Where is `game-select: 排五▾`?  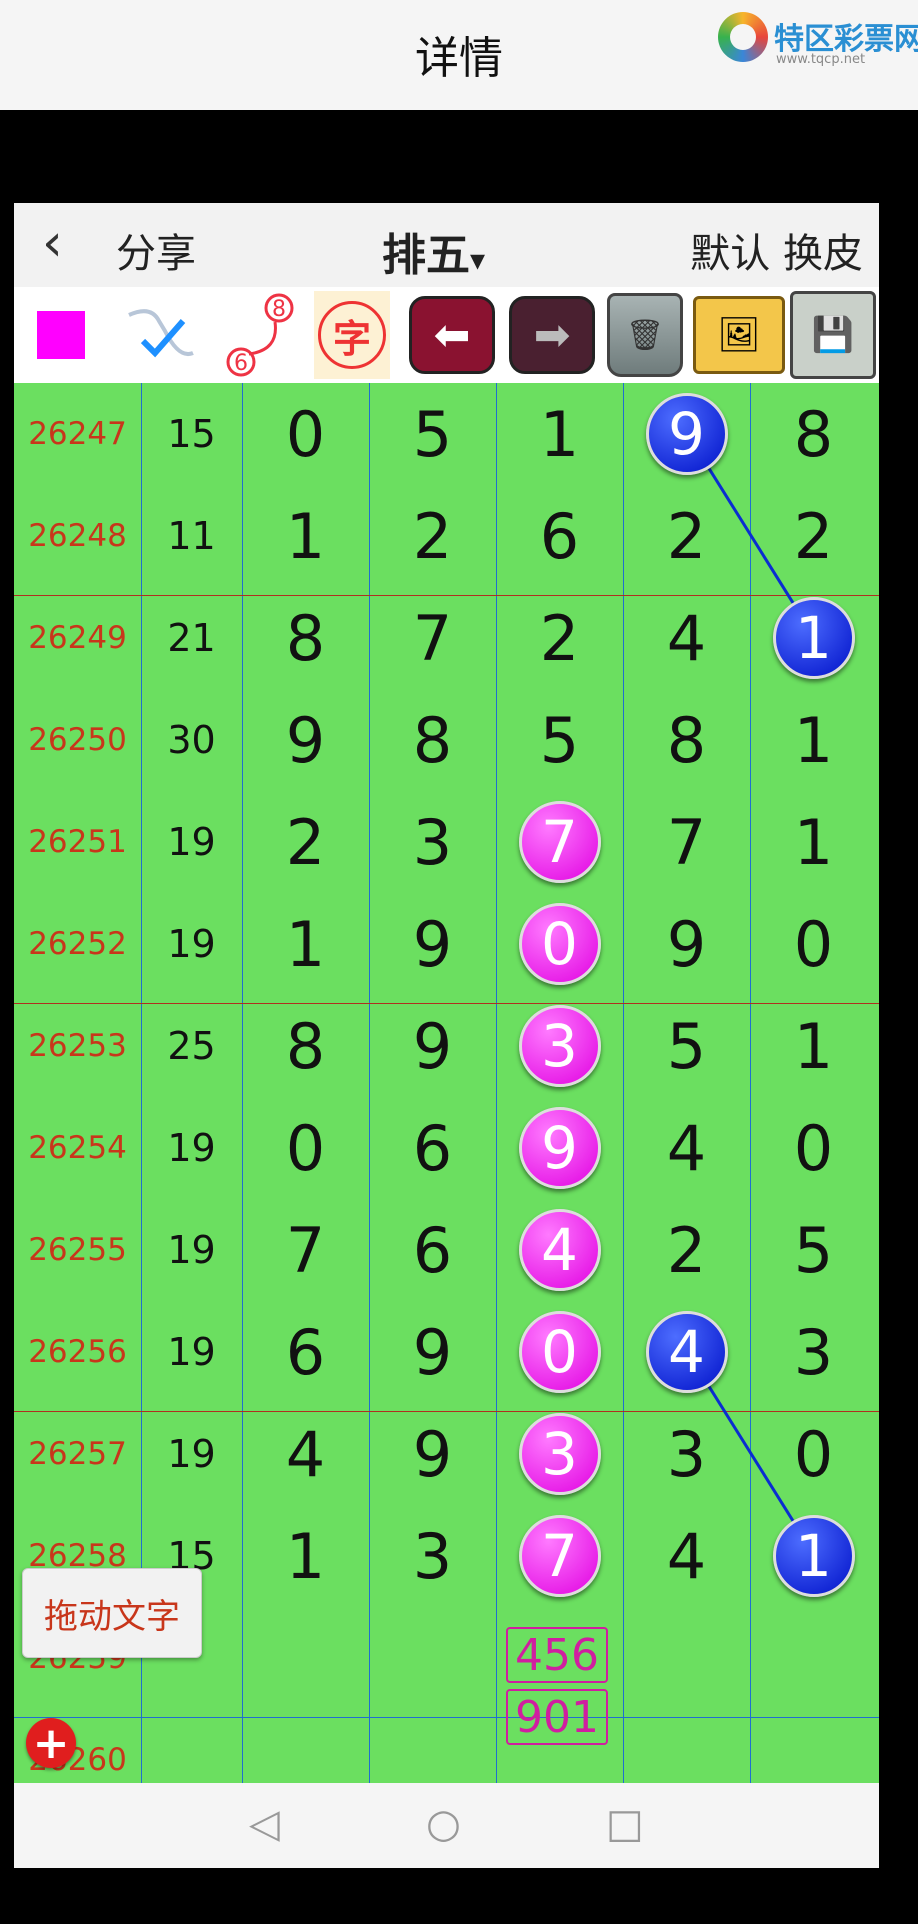 game-select: 排五▾ is located at coordinates (433, 251).